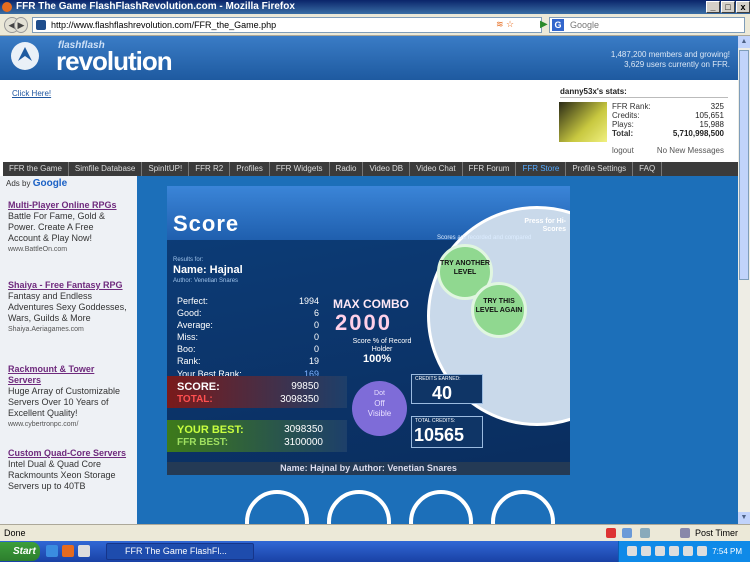 Image resolution: width=750 pixels, height=562 pixels. What do you see at coordinates (702, 551) in the screenshot?
I see `volume-icon` at bounding box center [702, 551].